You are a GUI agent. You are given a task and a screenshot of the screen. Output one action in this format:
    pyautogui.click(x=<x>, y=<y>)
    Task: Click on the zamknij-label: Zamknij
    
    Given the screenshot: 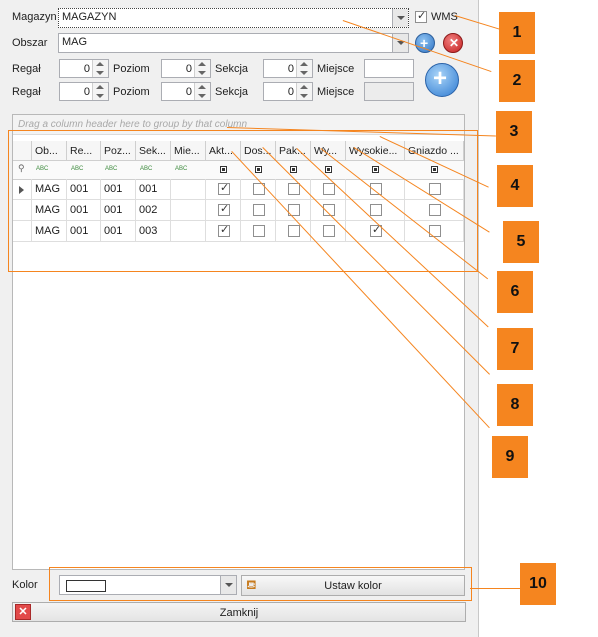 What is the action you would take?
    pyautogui.click(x=239, y=613)
    